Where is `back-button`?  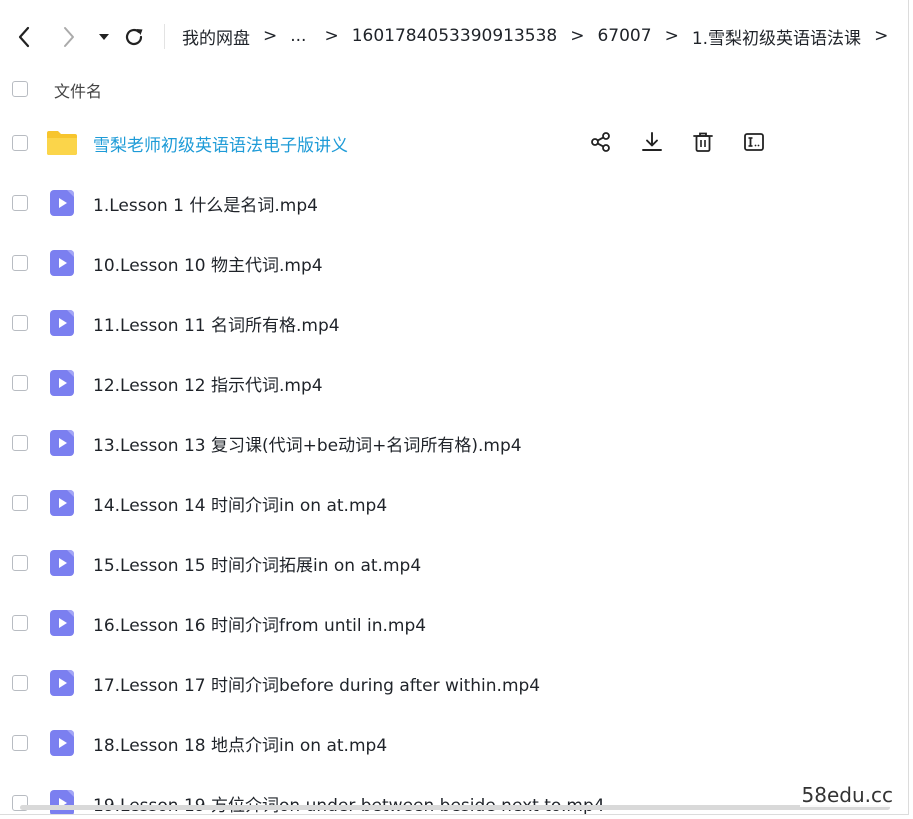
back-button is located at coordinates (24, 37).